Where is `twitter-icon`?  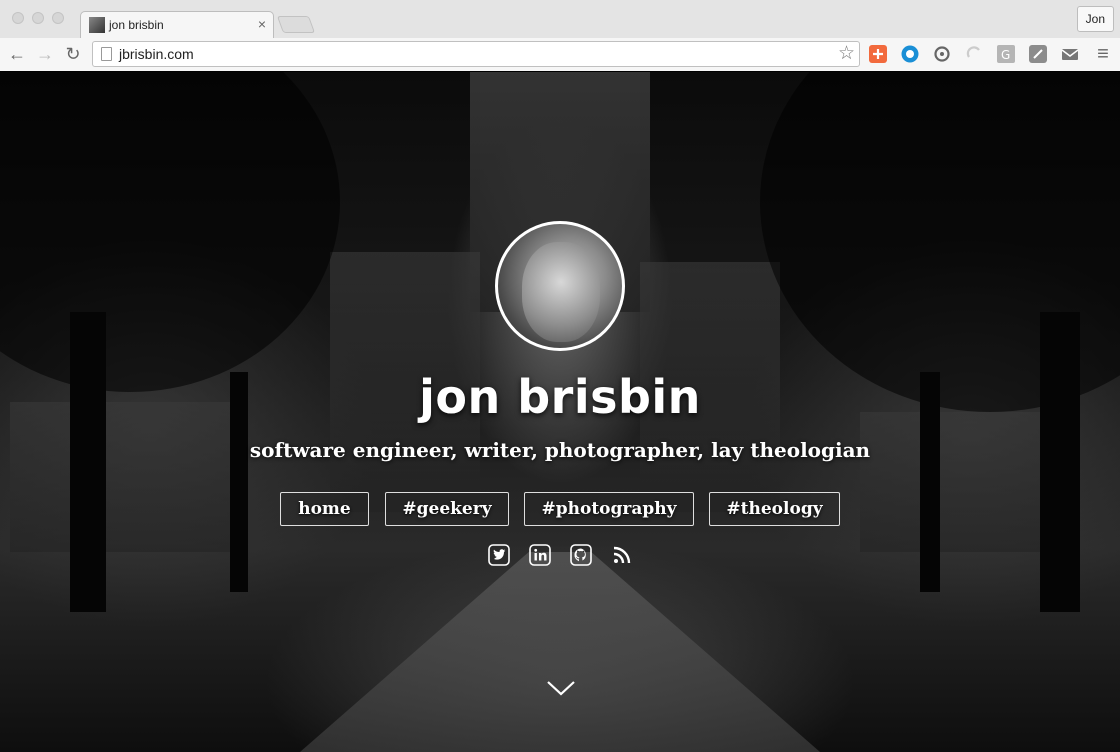
twitter-icon is located at coordinates (499, 555).